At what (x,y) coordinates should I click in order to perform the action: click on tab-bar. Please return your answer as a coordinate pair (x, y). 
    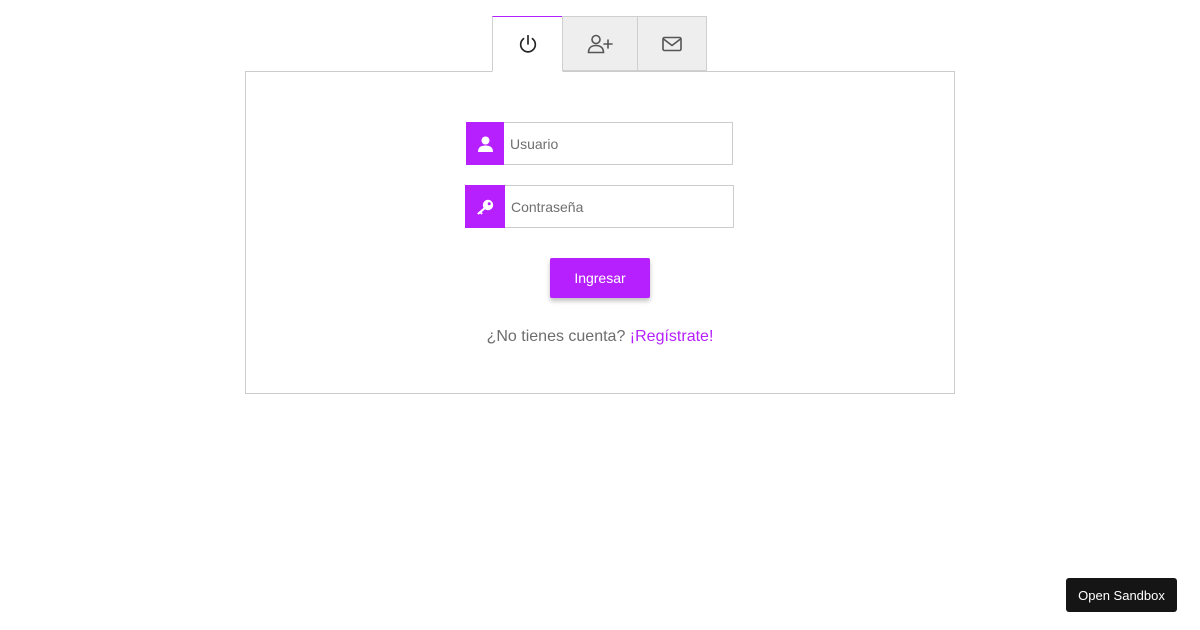
    Looking at the image, I should click on (599, 44).